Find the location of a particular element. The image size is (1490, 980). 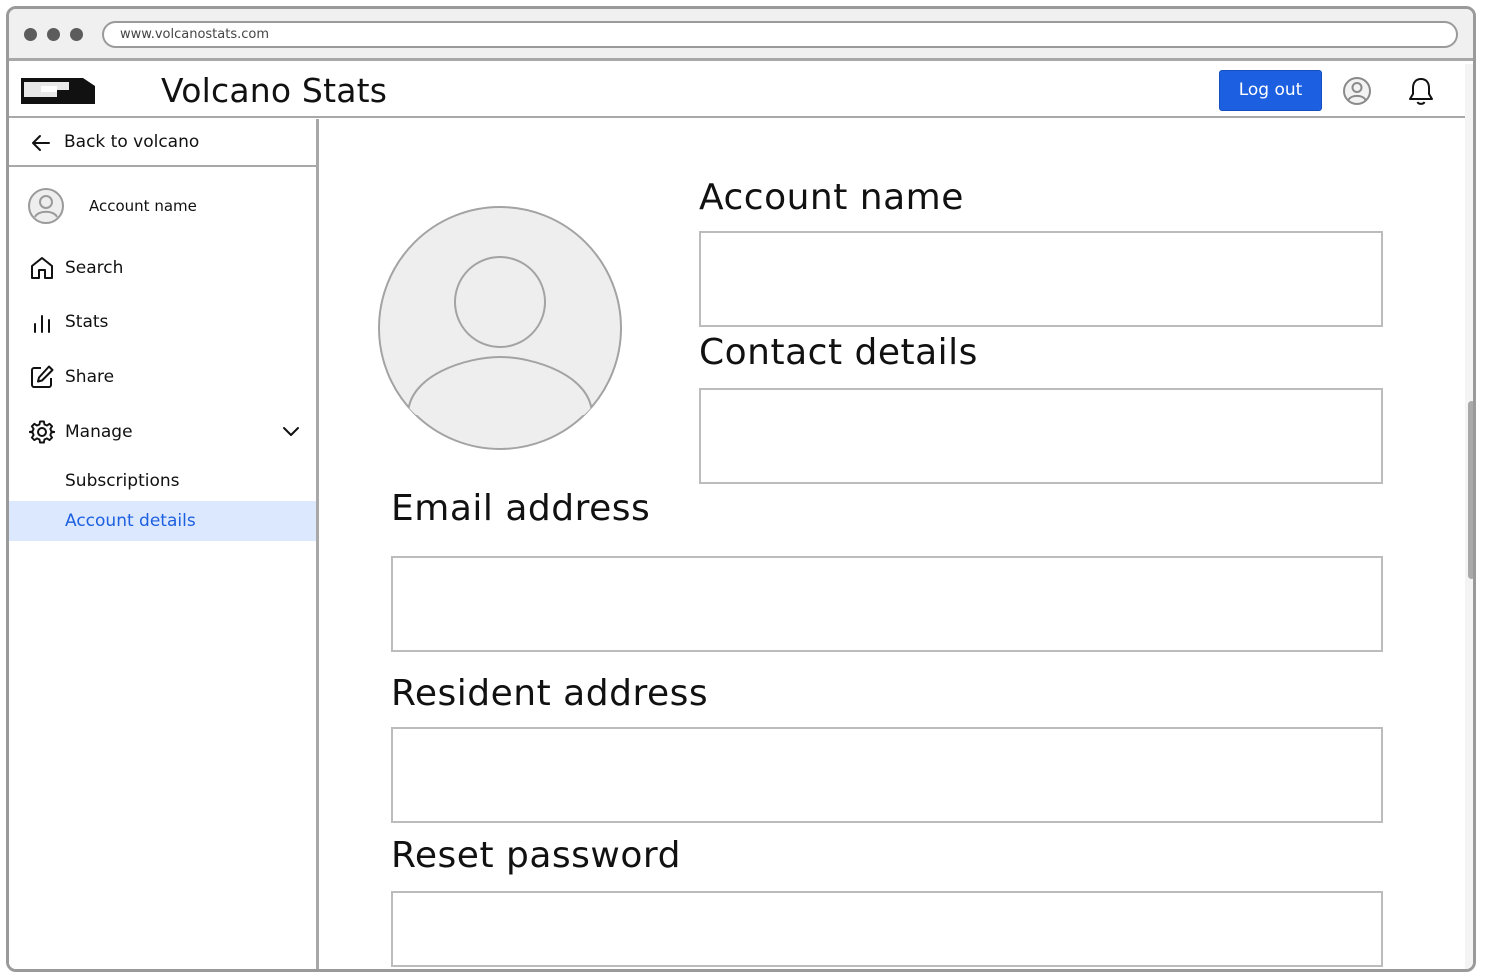

arrow-left-icon is located at coordinates (41, 143).